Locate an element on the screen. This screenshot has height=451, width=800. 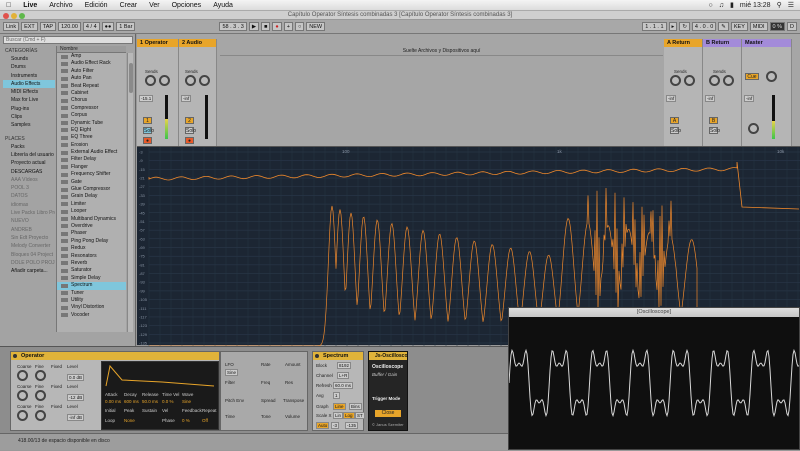
spotlight-icon: ⚲ is located at coordinates (779, 5).